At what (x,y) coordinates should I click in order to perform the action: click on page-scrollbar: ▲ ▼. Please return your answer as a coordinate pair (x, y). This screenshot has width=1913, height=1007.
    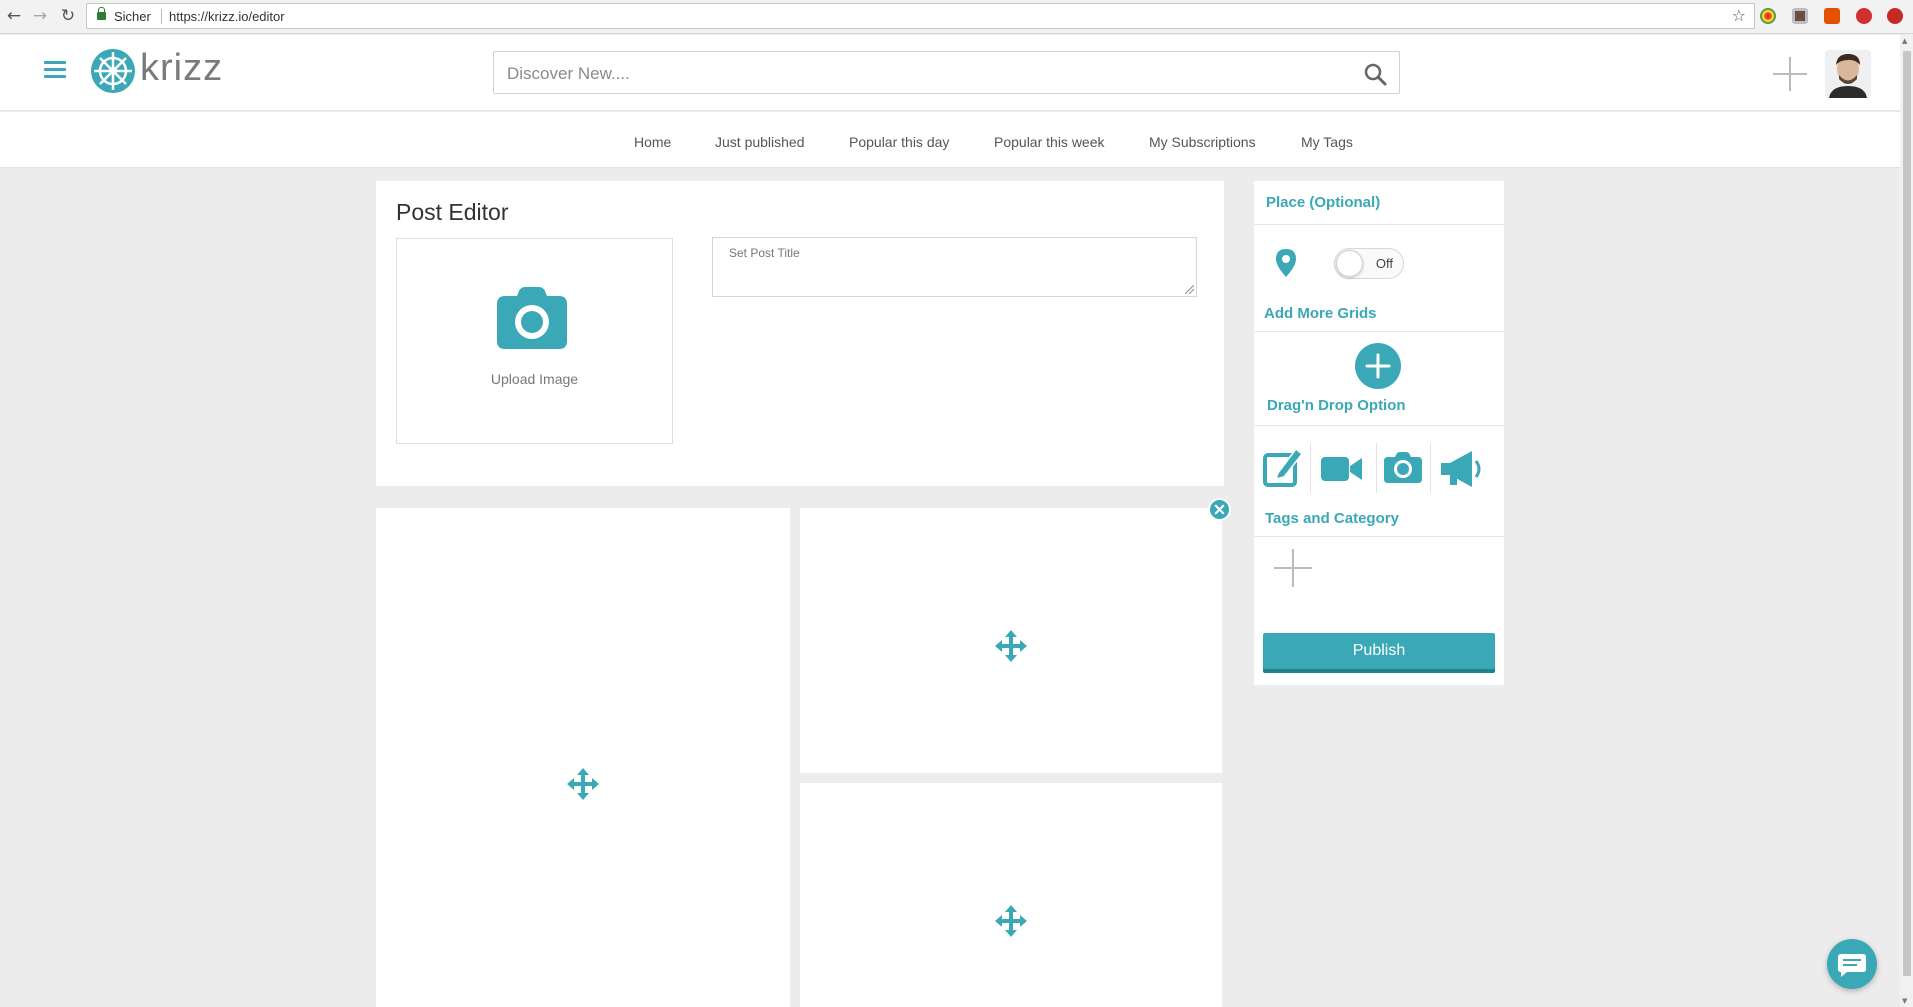
    Looking at the image, I should click on (1906, 521).